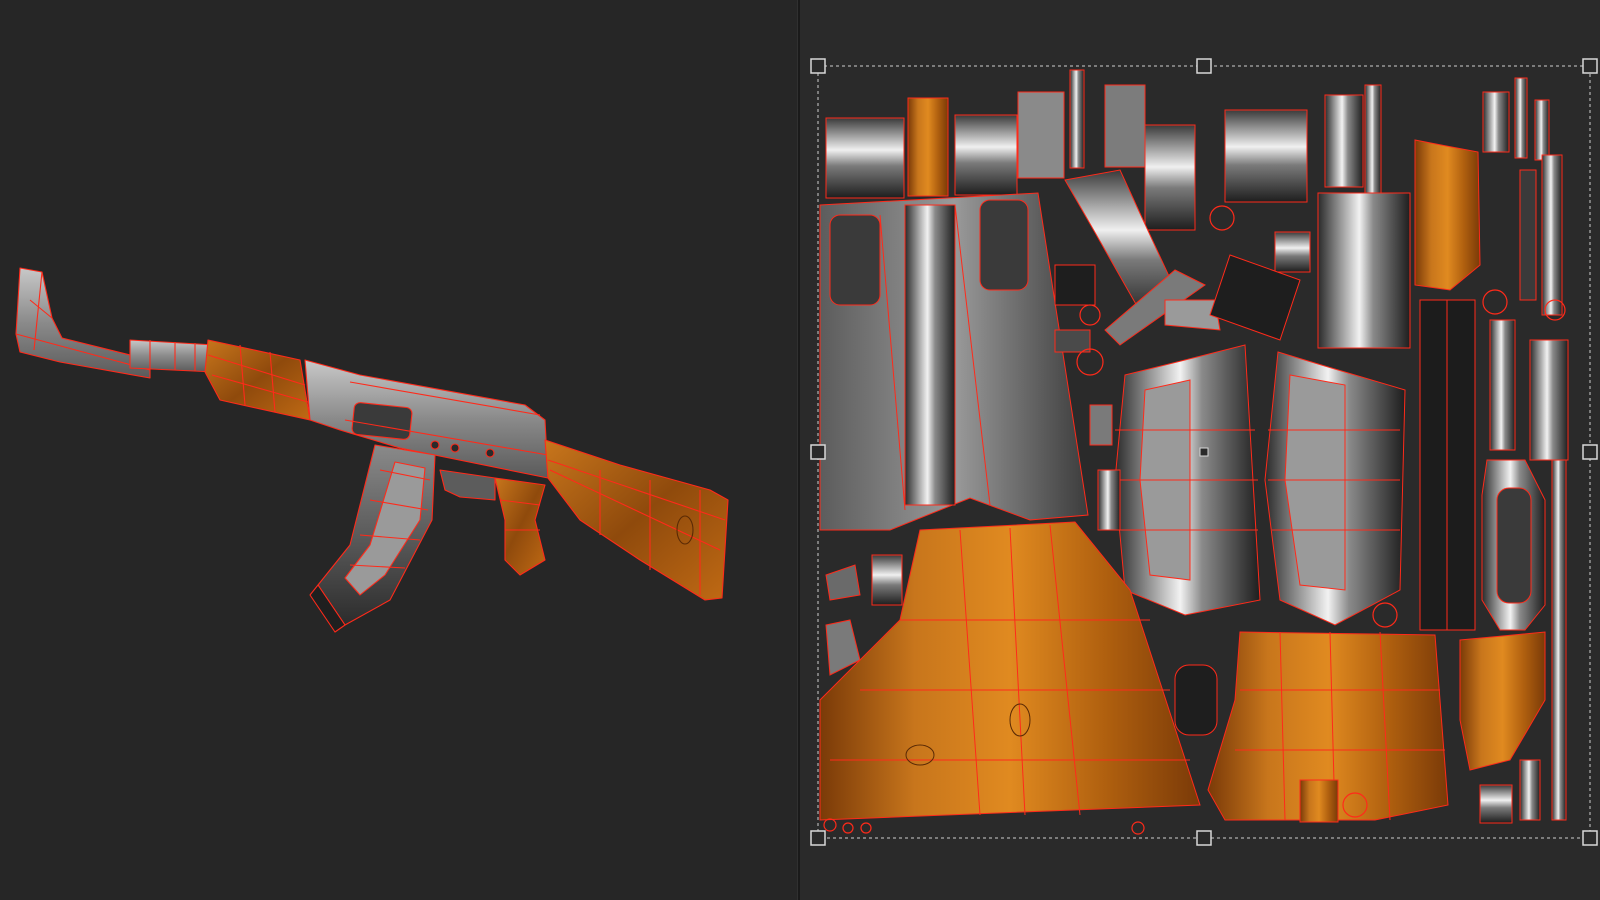  I want to click on handguard, so click(257, 380).